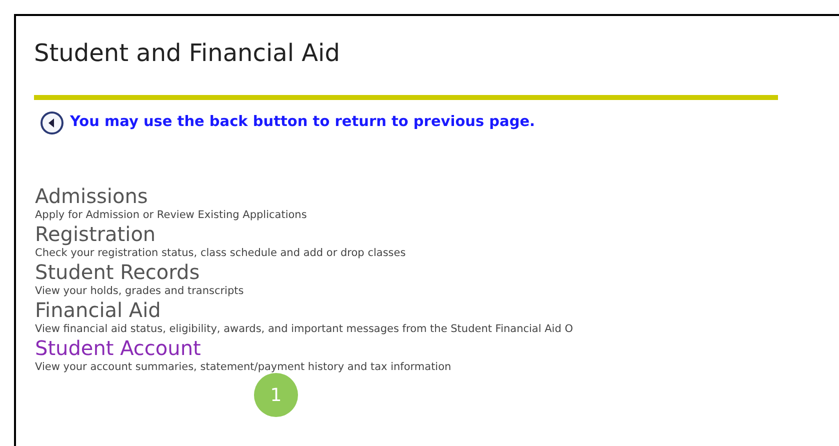 This screenshot has height=446, width=839. Describe the element at coordinates (303, 123) in the screenshot. I see `back-link: You may use the back button to return to previous page.` at that location.